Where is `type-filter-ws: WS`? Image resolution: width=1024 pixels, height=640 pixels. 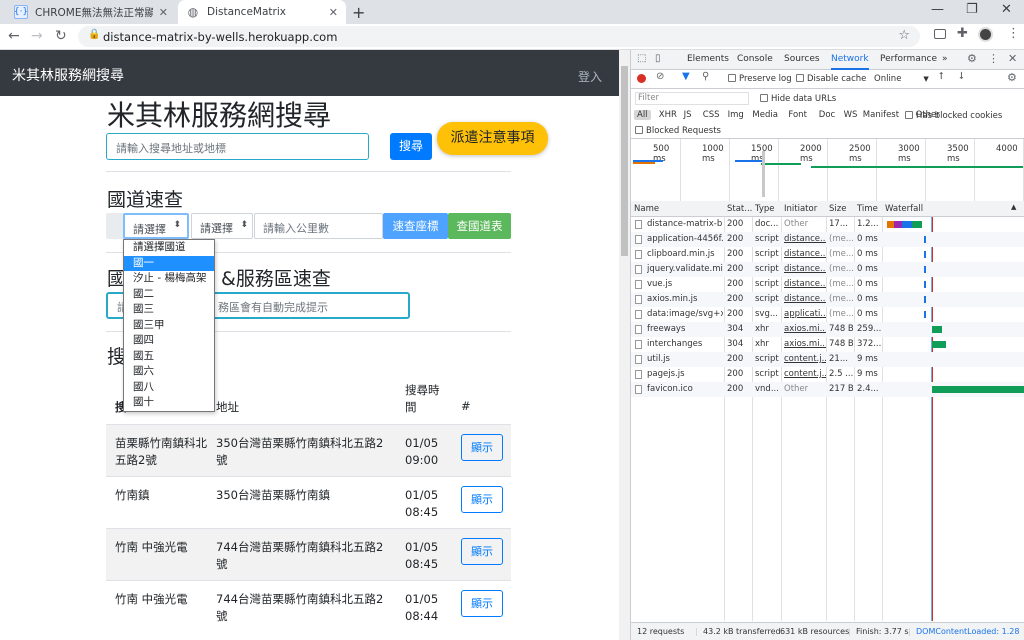
type-filter-ws: WS is located at coordinates (851, 115).